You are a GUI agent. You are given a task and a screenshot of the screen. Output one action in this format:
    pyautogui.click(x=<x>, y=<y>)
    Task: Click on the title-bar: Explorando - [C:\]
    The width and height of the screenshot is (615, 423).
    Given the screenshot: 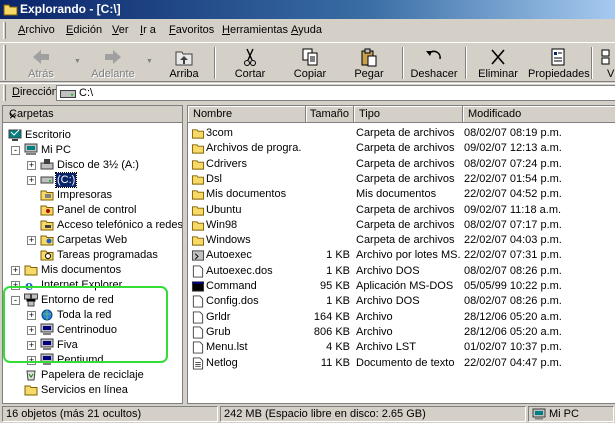 What is the action you would take?
    pyautogui.click(x=307, y=9)
    